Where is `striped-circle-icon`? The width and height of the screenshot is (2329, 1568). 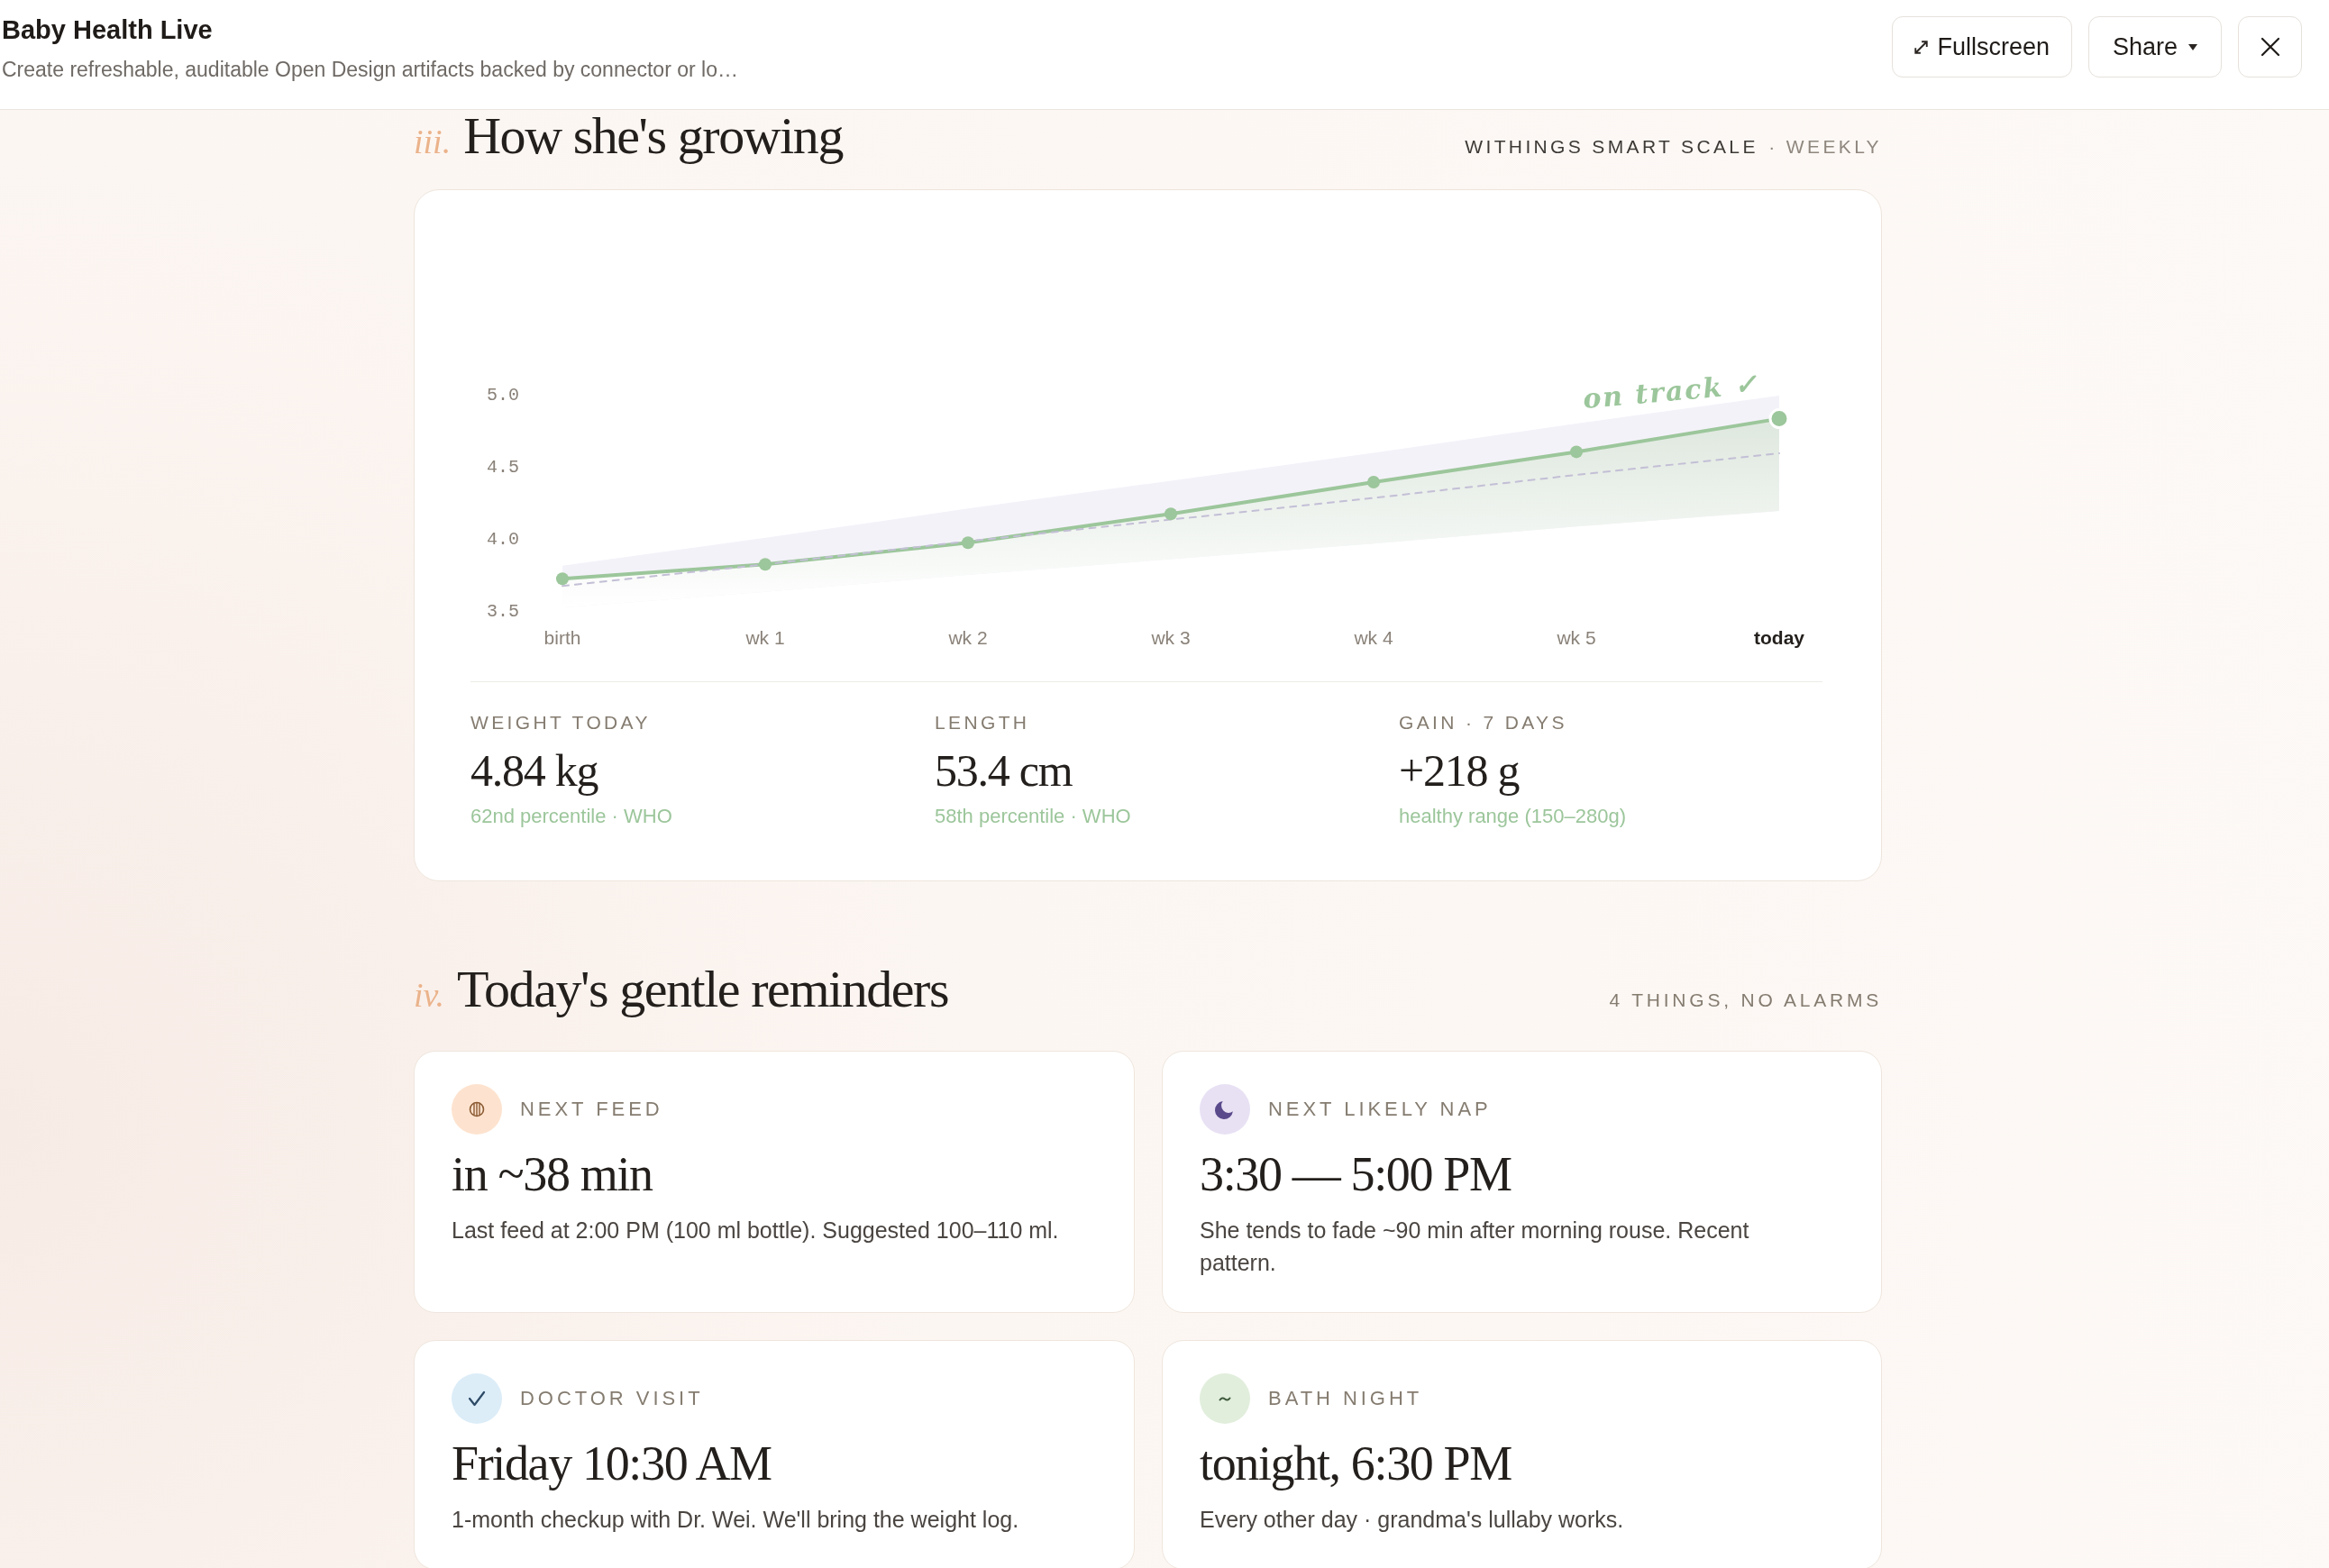
striped-circle-icon is located at coordinates (477, 1109).